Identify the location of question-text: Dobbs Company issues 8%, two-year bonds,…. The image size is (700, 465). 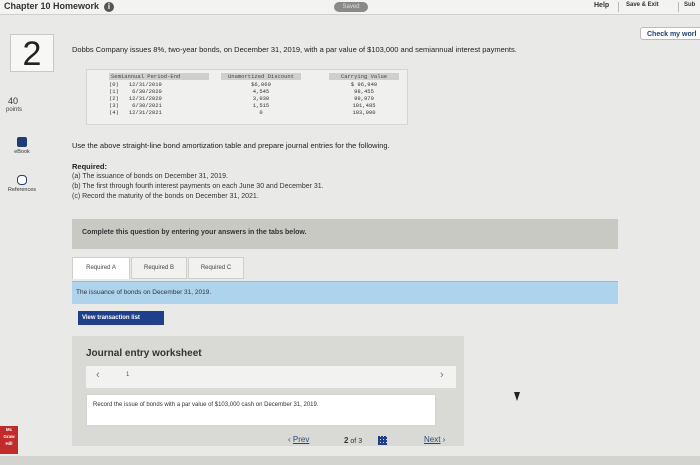
(294, 49).